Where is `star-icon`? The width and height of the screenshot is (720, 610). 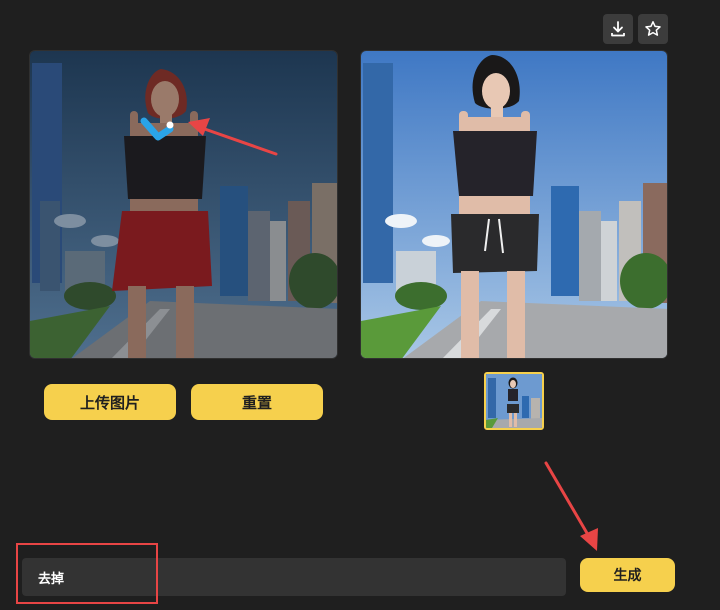
star-icon is located at coordinates (653, 28).